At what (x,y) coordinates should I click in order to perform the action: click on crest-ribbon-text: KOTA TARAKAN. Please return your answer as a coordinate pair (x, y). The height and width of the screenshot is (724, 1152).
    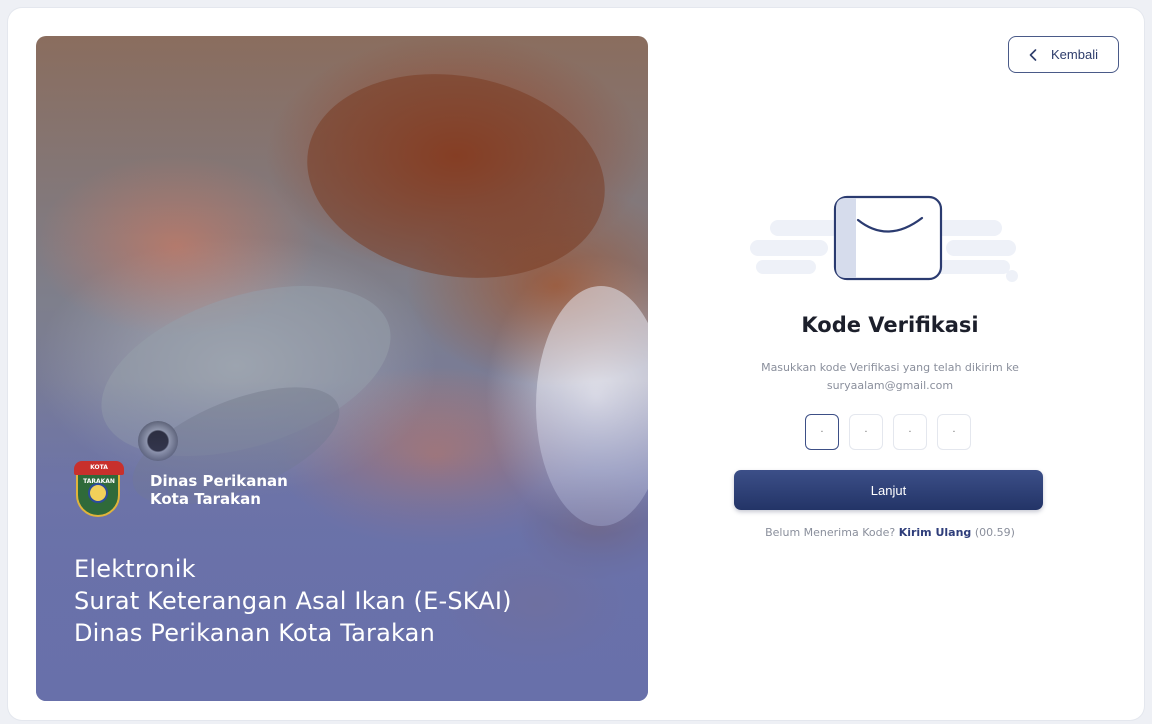
    Looking at the image, I should click on (99, 473).